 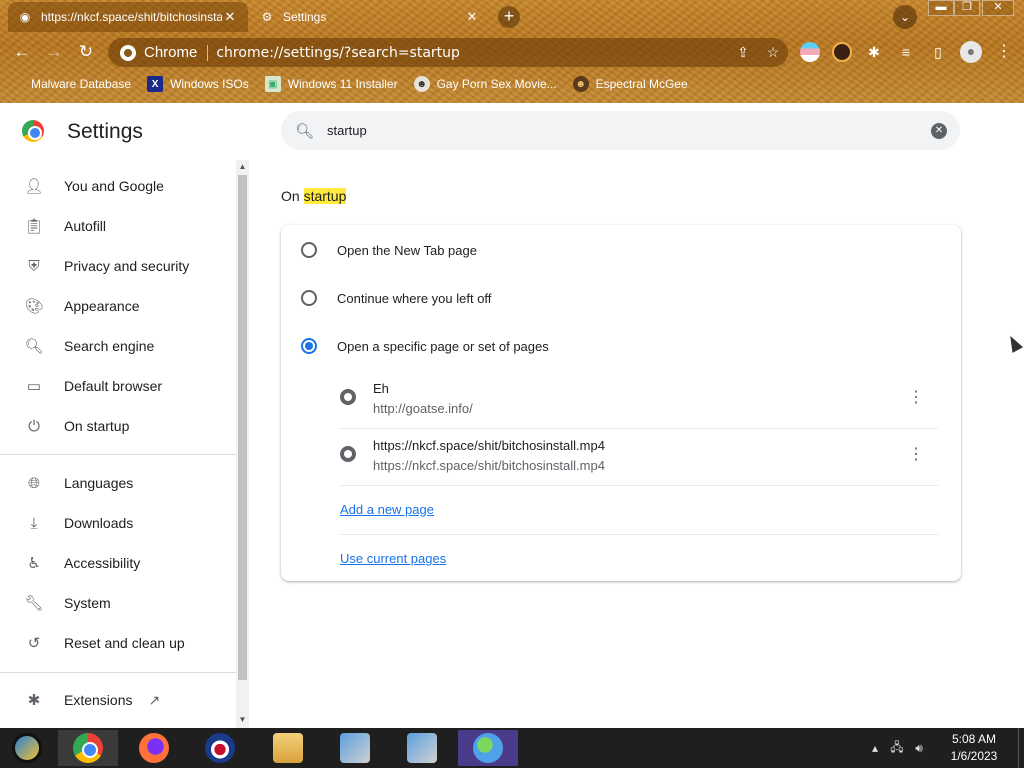 I want to click on network-icon: 🖧︎, so click(x=897, y=748).